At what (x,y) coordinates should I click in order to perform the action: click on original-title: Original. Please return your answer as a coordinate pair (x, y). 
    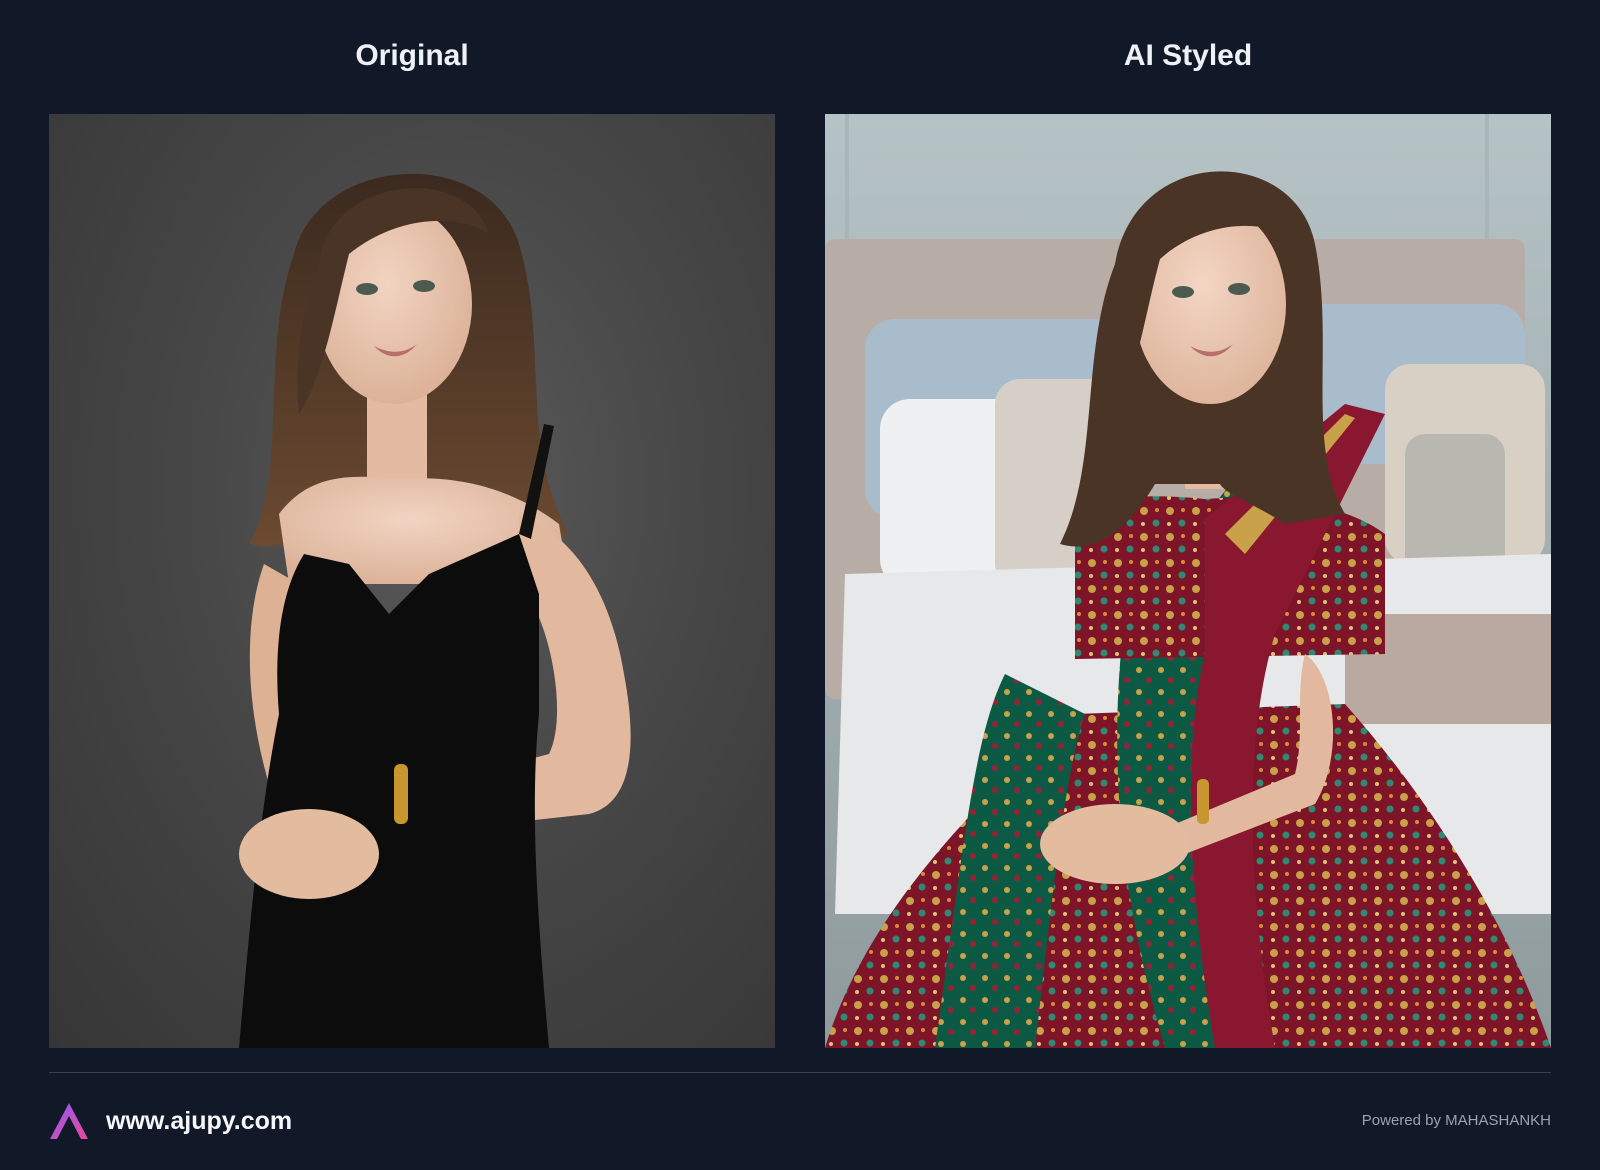
    Looking at the image, I should click on (412, 55).